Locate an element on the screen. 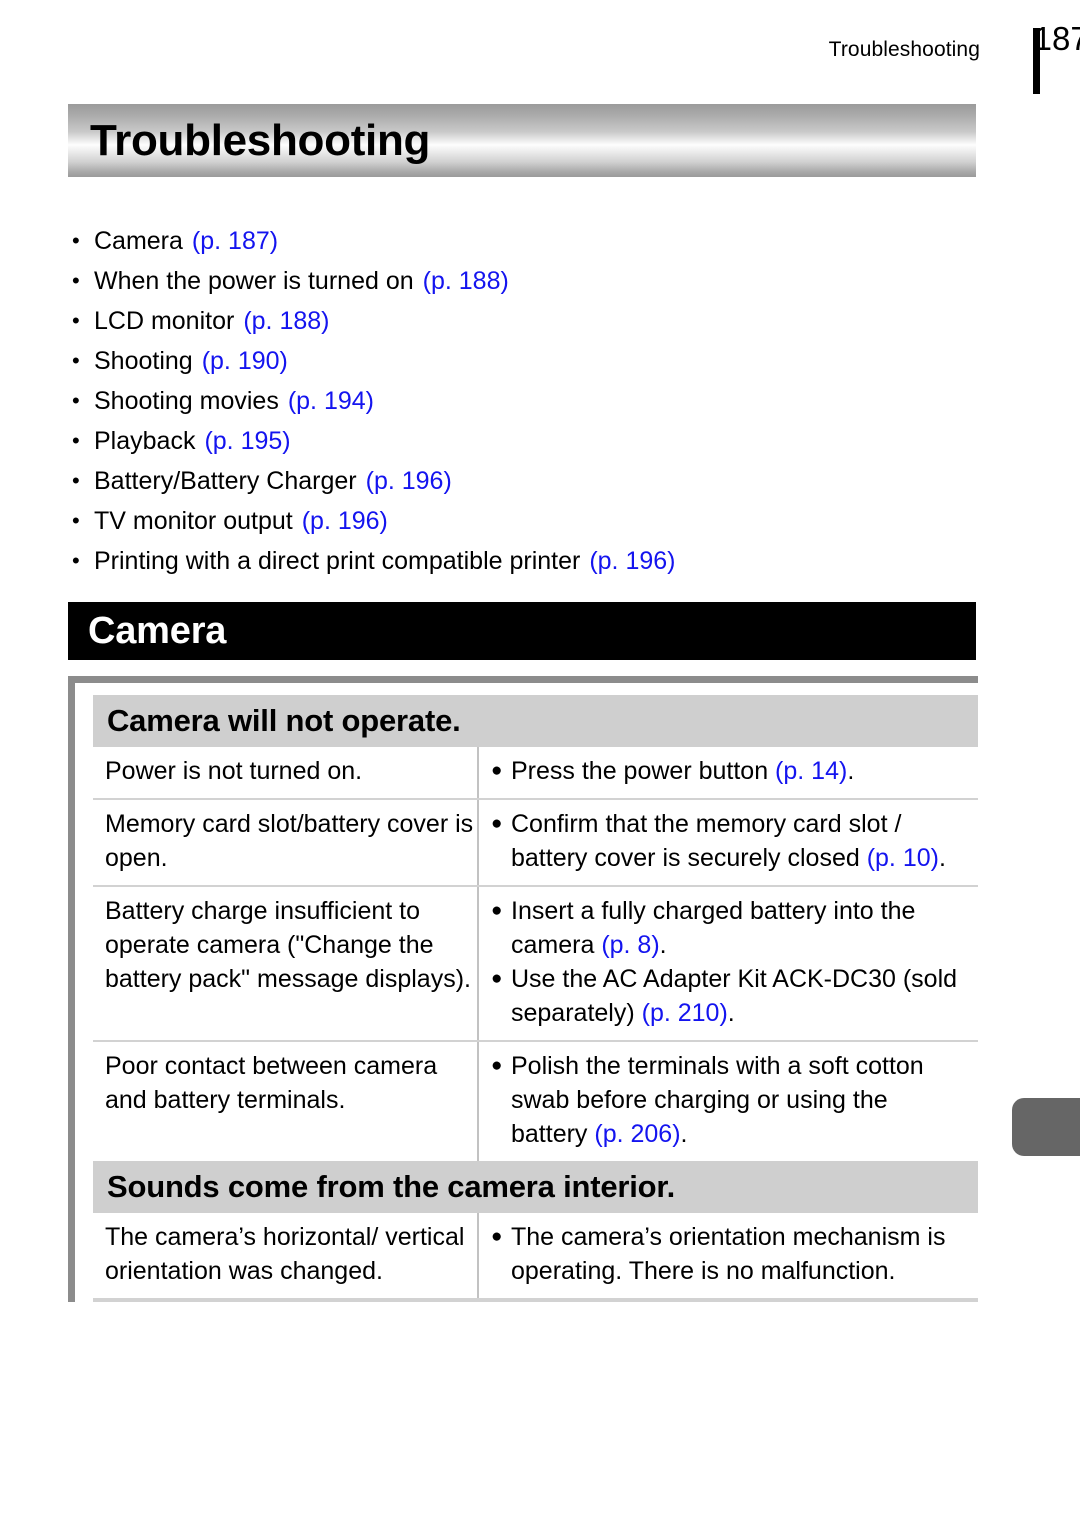  topic-label: Shooting is located at coordinates (143, 361).